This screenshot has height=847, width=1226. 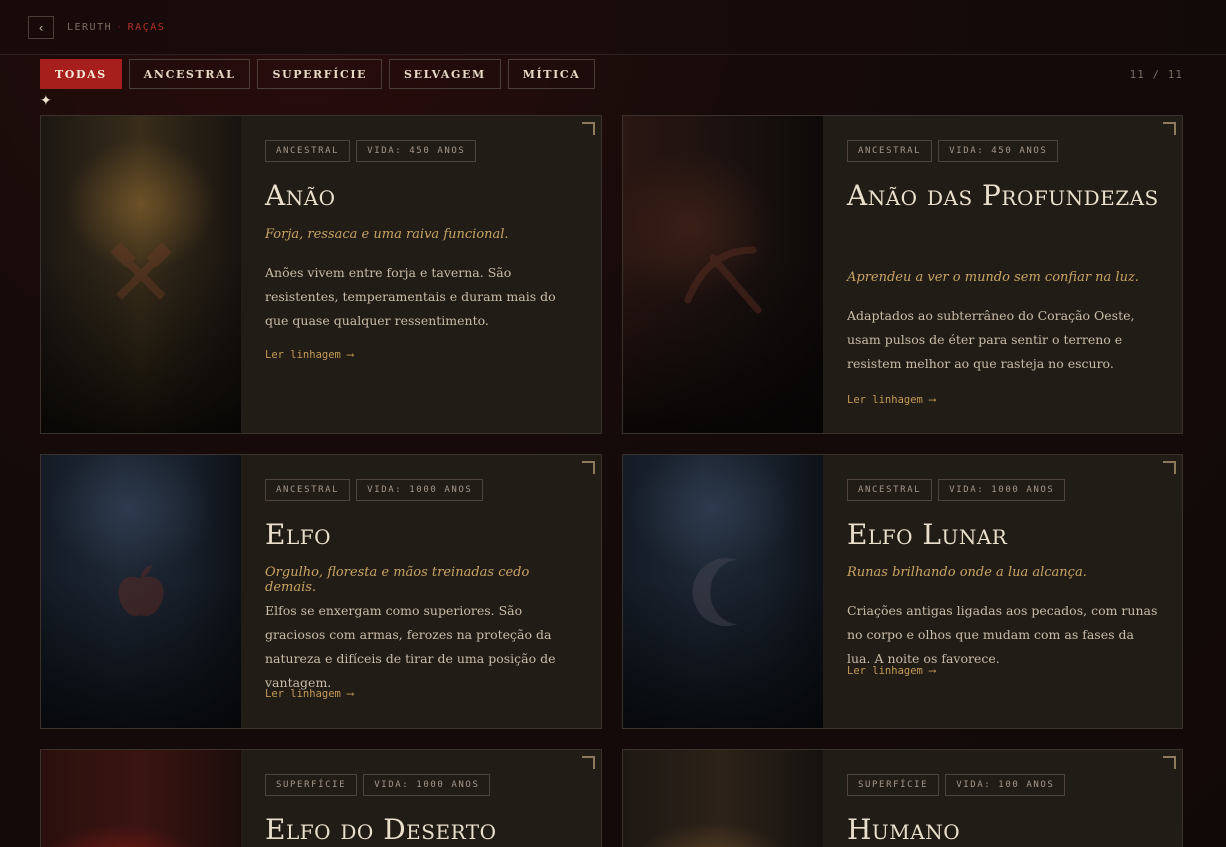 What do you see at coordinates (381, 829) in the screenshot?
I see `race-title: Elfo do Deserto` at bounding box center [381, 829].